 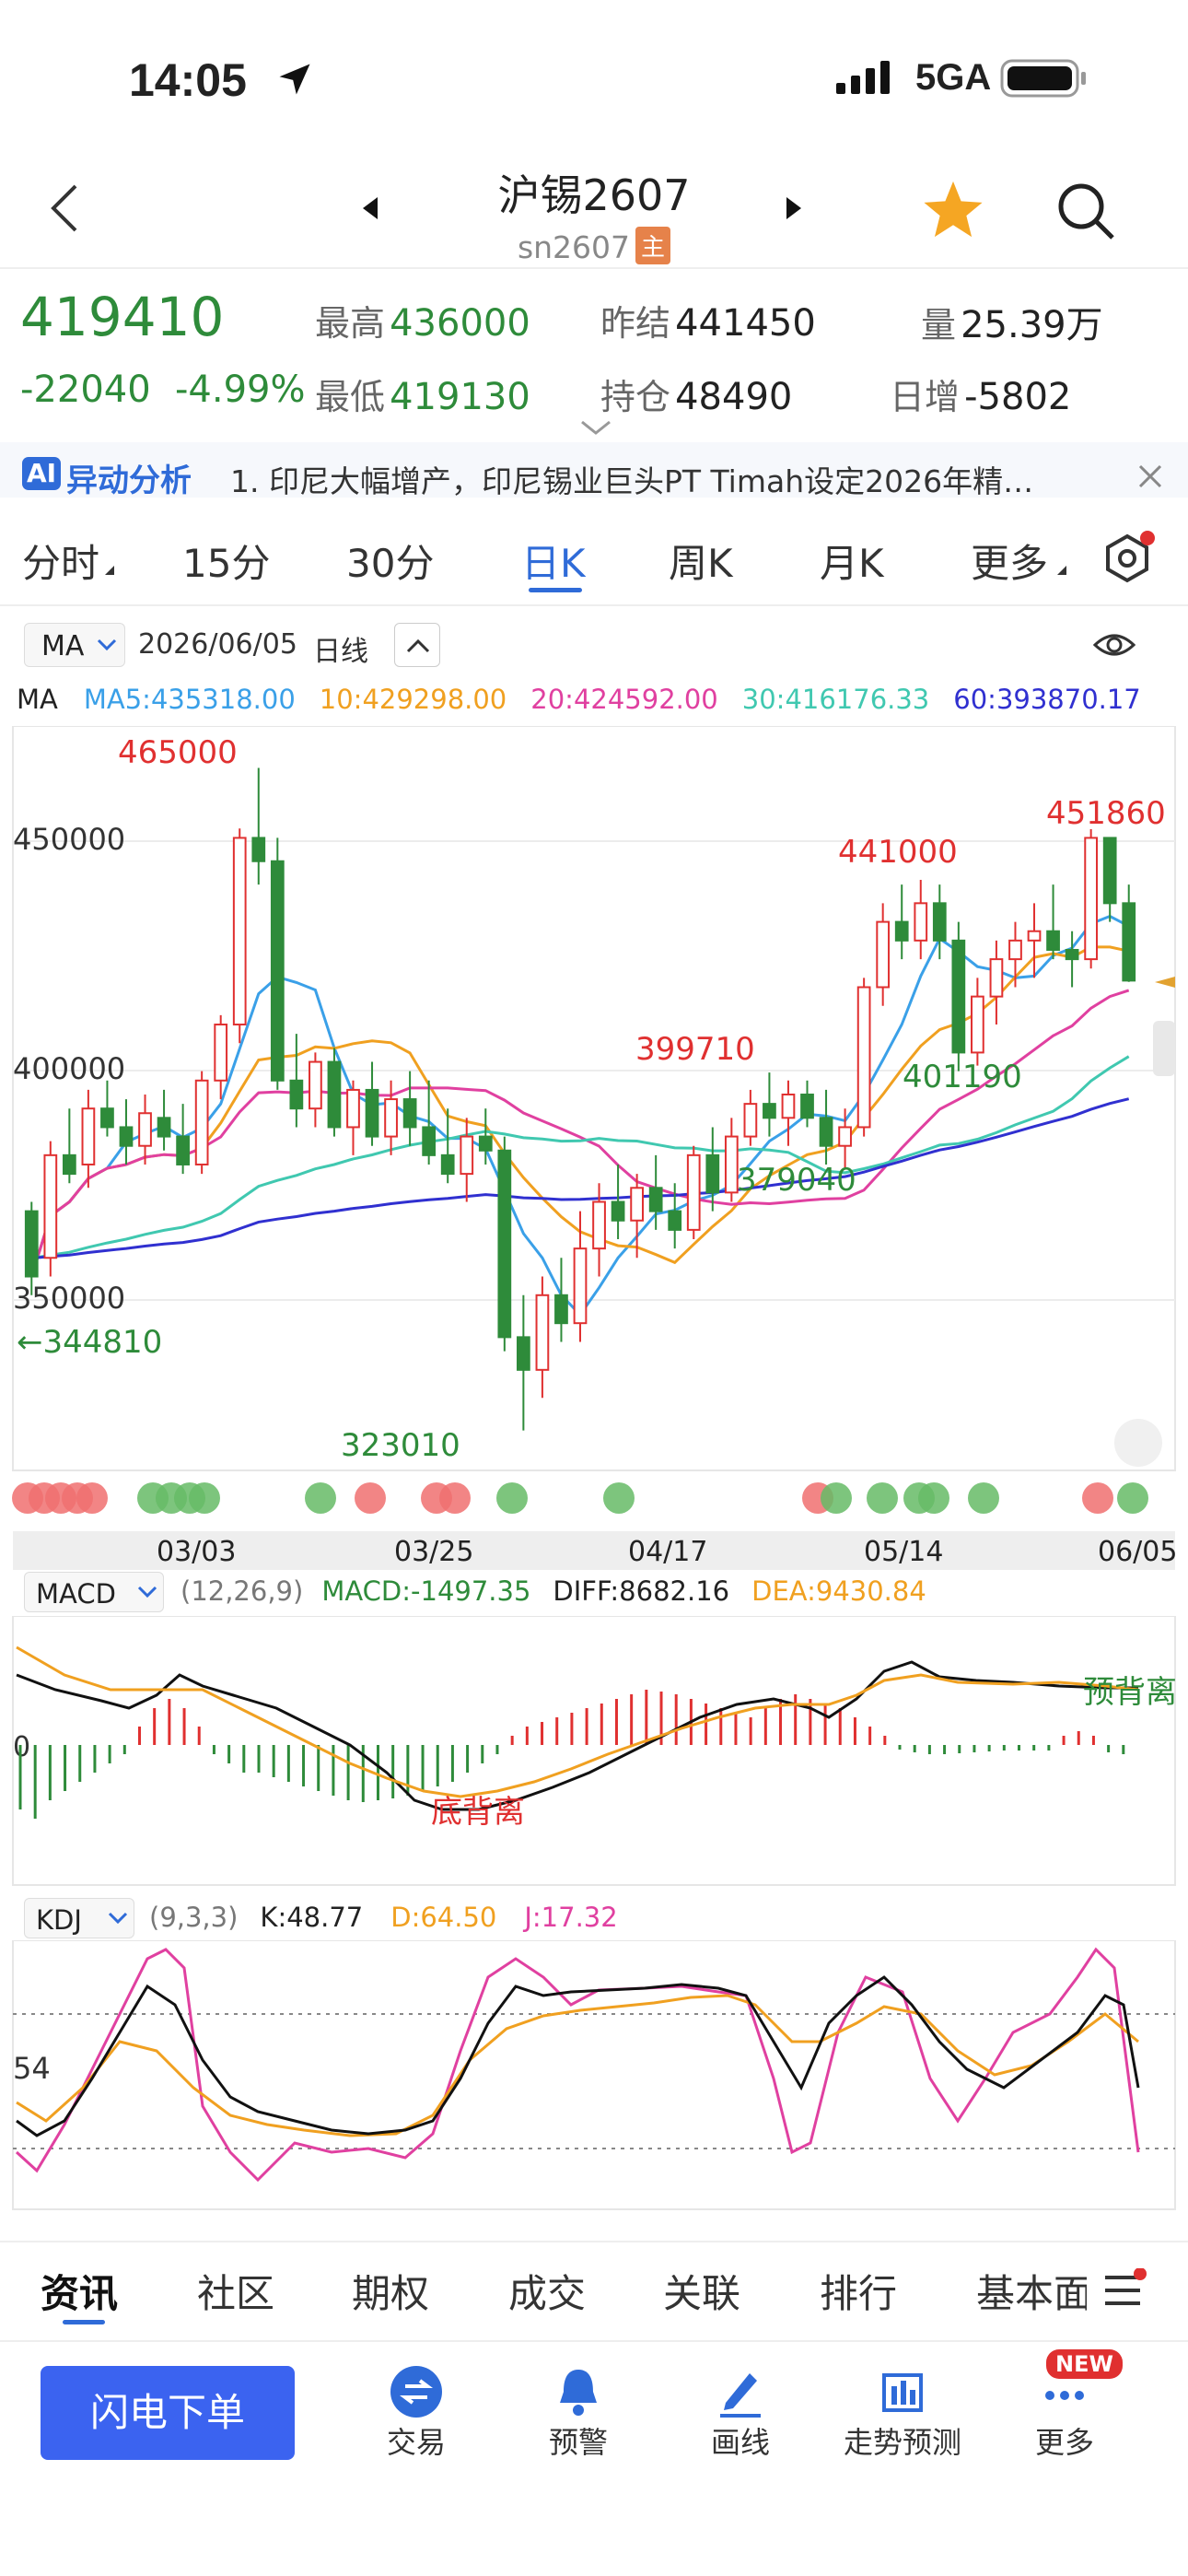 What do you see at coordinates (1084, 2364) in the screenshot?
I see `new-badge: NEW` at bounding box center [1084, 2364].